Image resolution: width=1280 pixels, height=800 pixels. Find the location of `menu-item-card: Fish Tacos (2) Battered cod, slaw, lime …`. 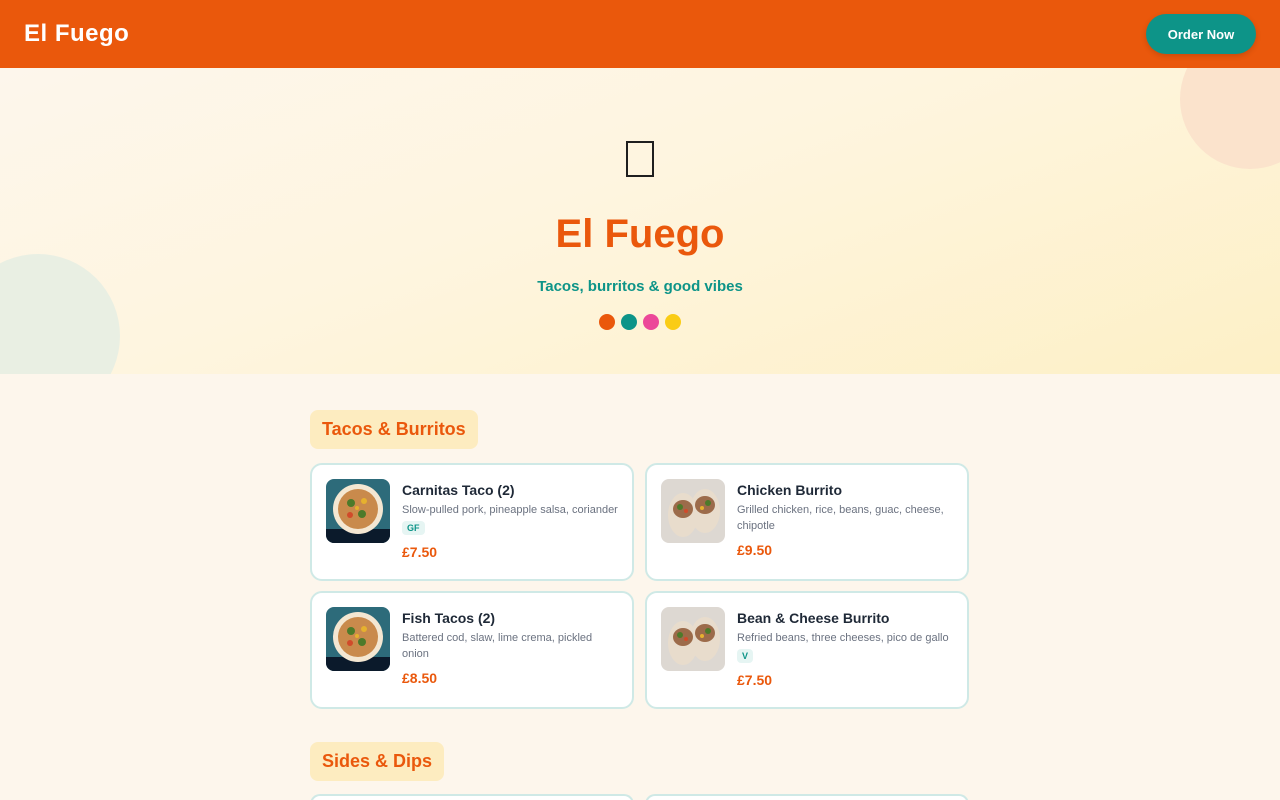

menu-item-card: Fish Tacos (2) Battered cod, slaw, lime … is located at coordinates (472, 650).